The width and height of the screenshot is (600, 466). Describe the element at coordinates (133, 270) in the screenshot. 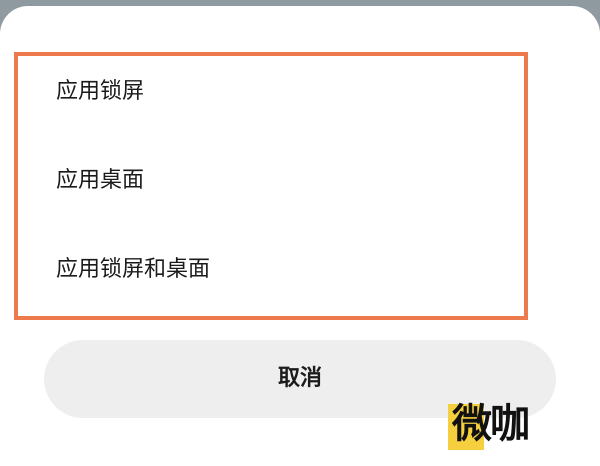

I see `apply-both-option: 应用锁屏和桌面` at that location.